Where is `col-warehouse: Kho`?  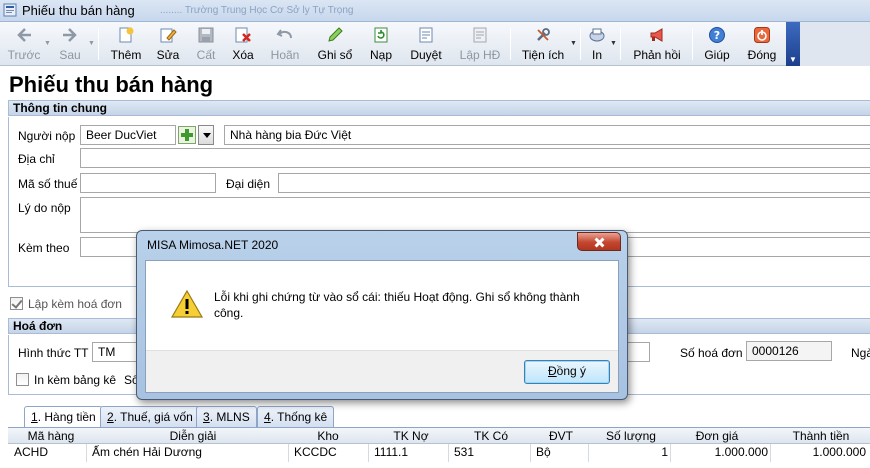
col-warehouse: Kho is located at coordinates (328, 436).